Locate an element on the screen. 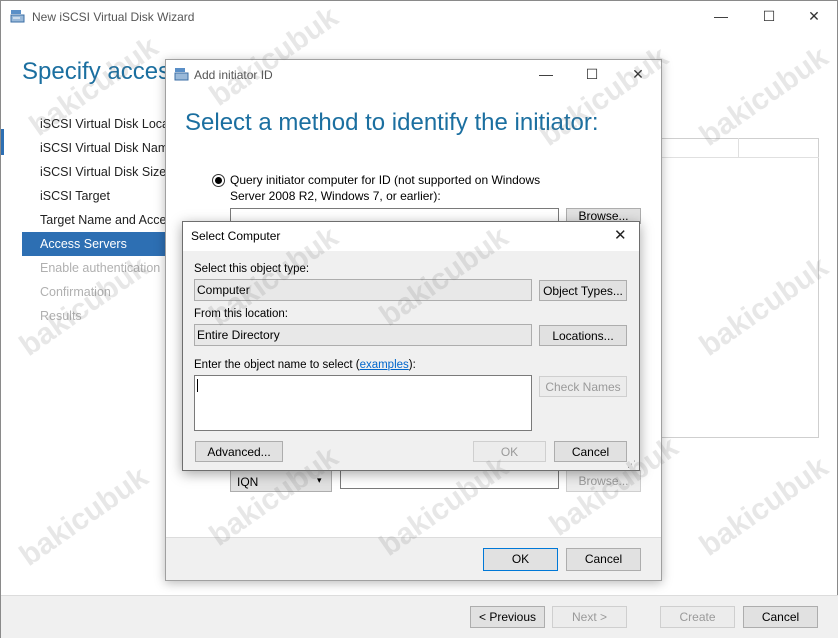 The width and height of the screenshot is (838, 638). initiator-type-value: IQN is located at coordinates (248, 482).